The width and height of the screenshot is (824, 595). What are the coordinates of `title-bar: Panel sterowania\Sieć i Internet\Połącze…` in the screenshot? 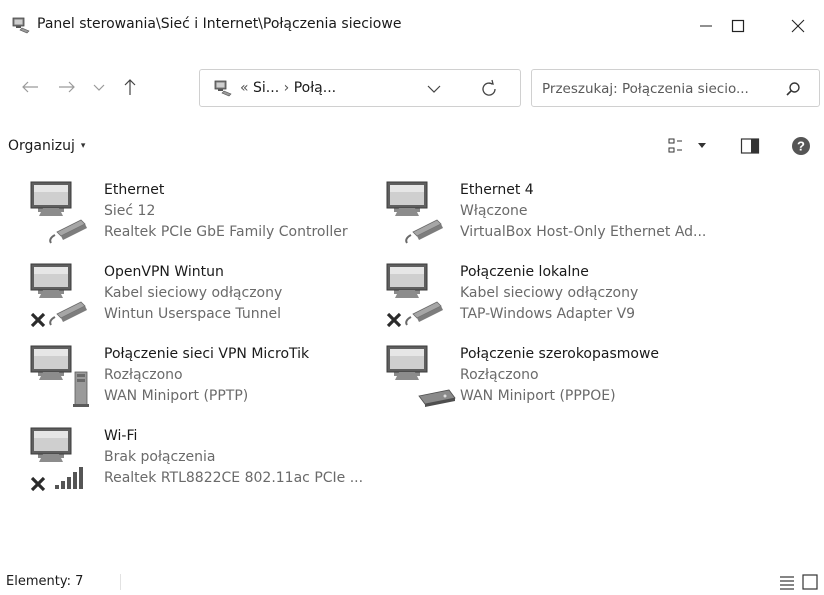 It's located at (412, 26).